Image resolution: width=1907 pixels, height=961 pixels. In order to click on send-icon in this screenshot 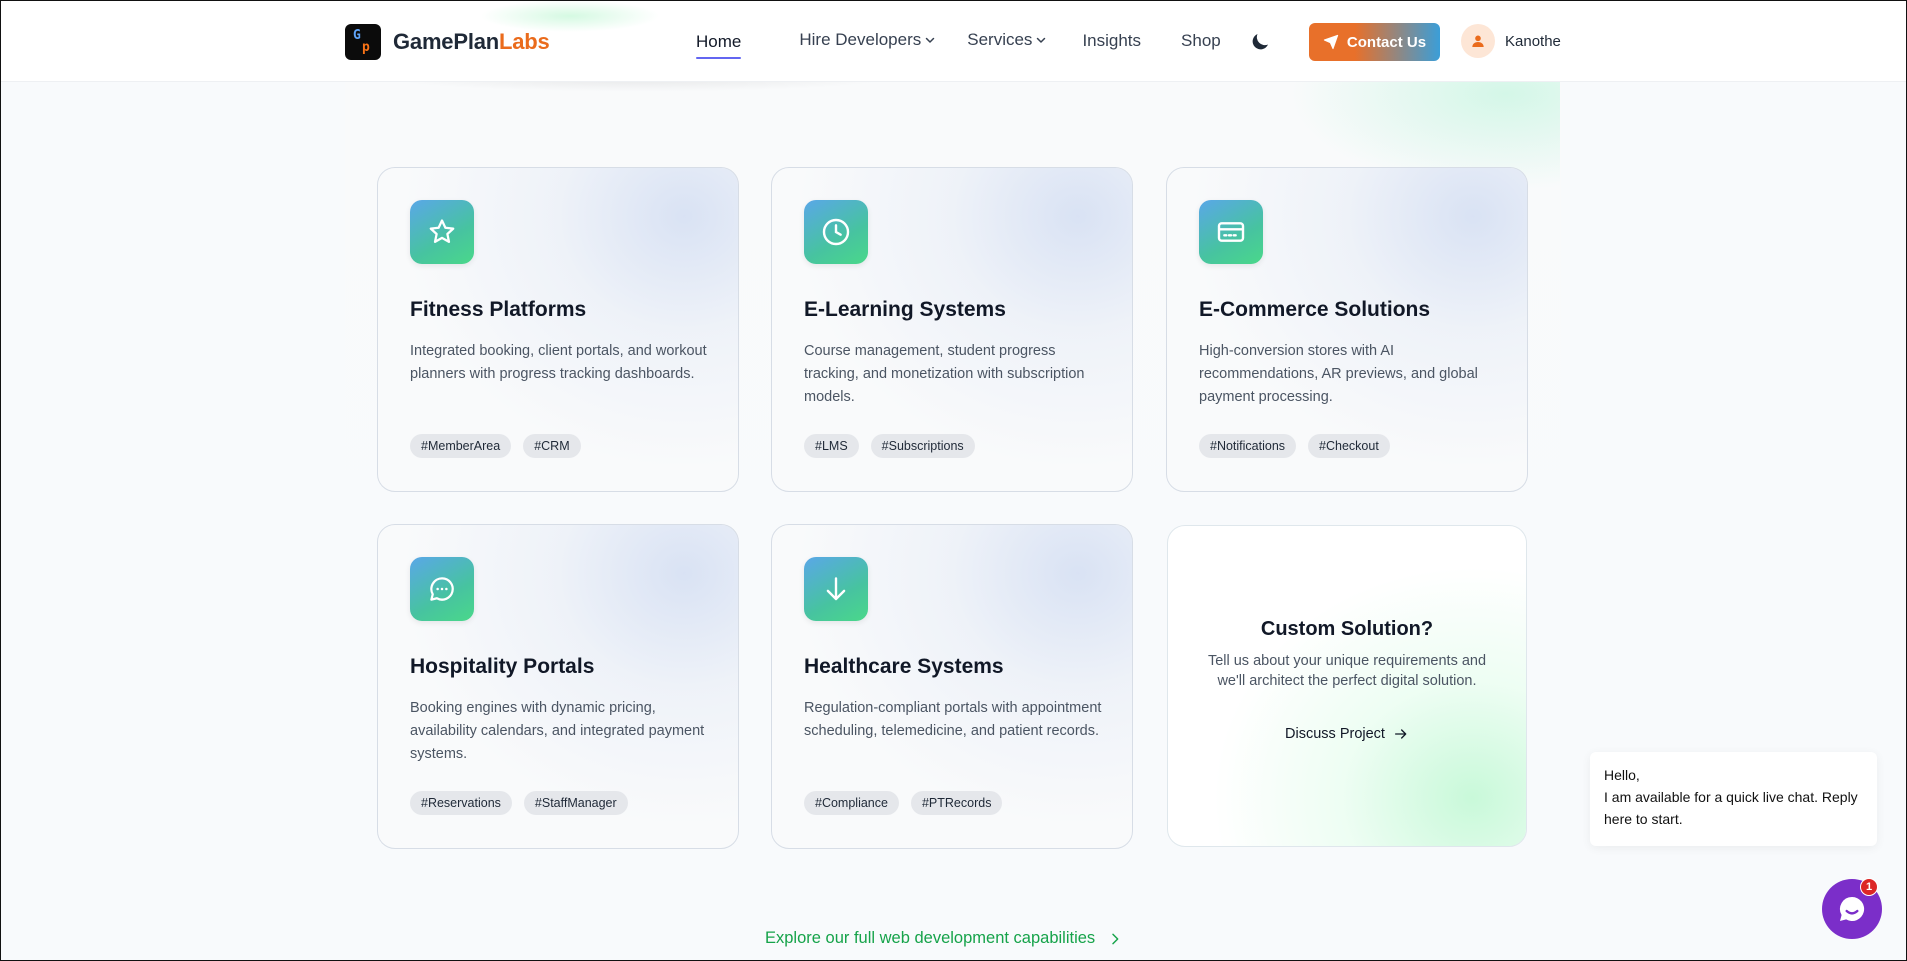, I will do `click(1331, 42)`.